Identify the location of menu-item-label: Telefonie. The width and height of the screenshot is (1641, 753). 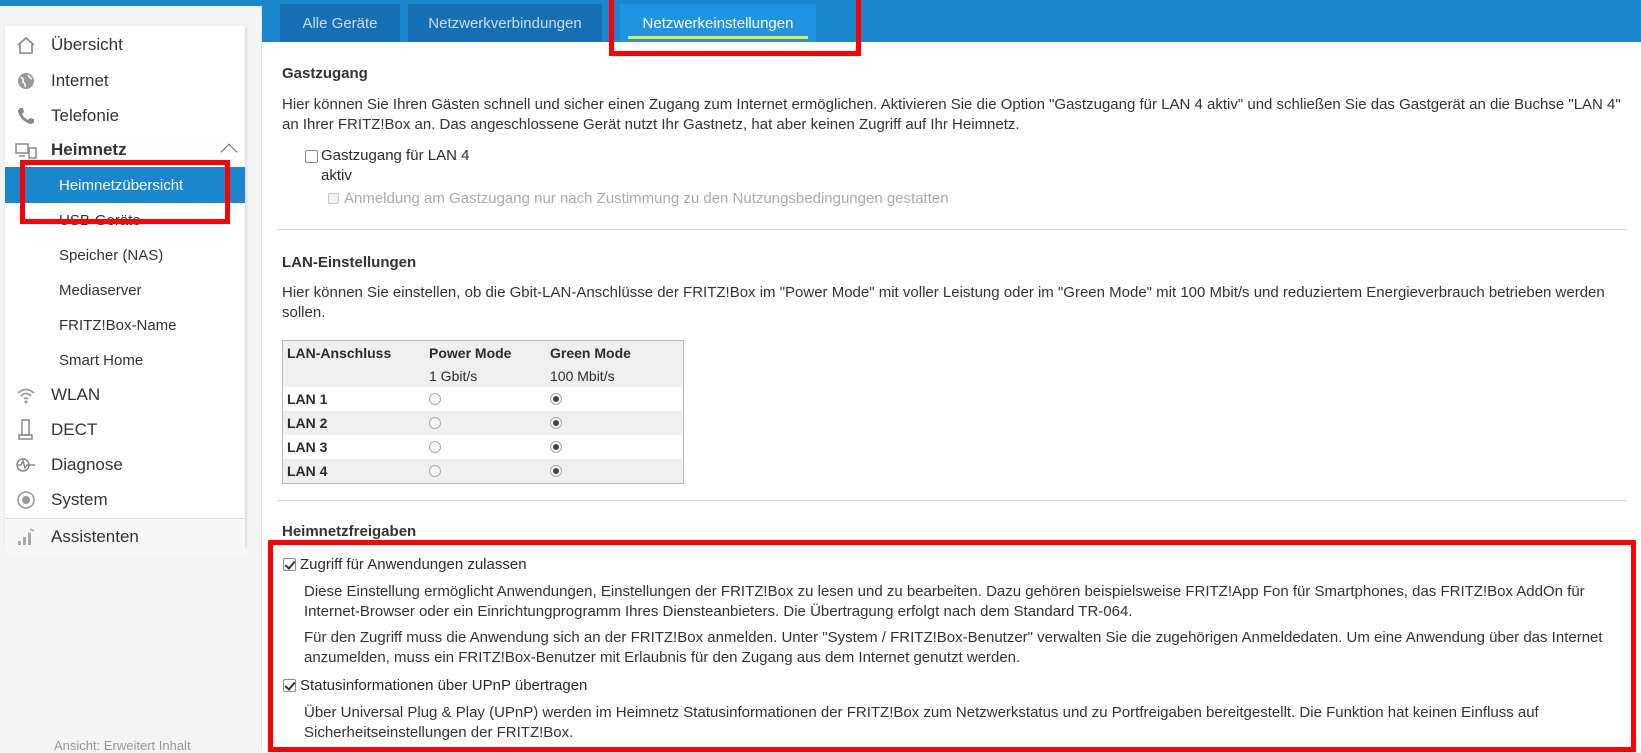
(85, 115).